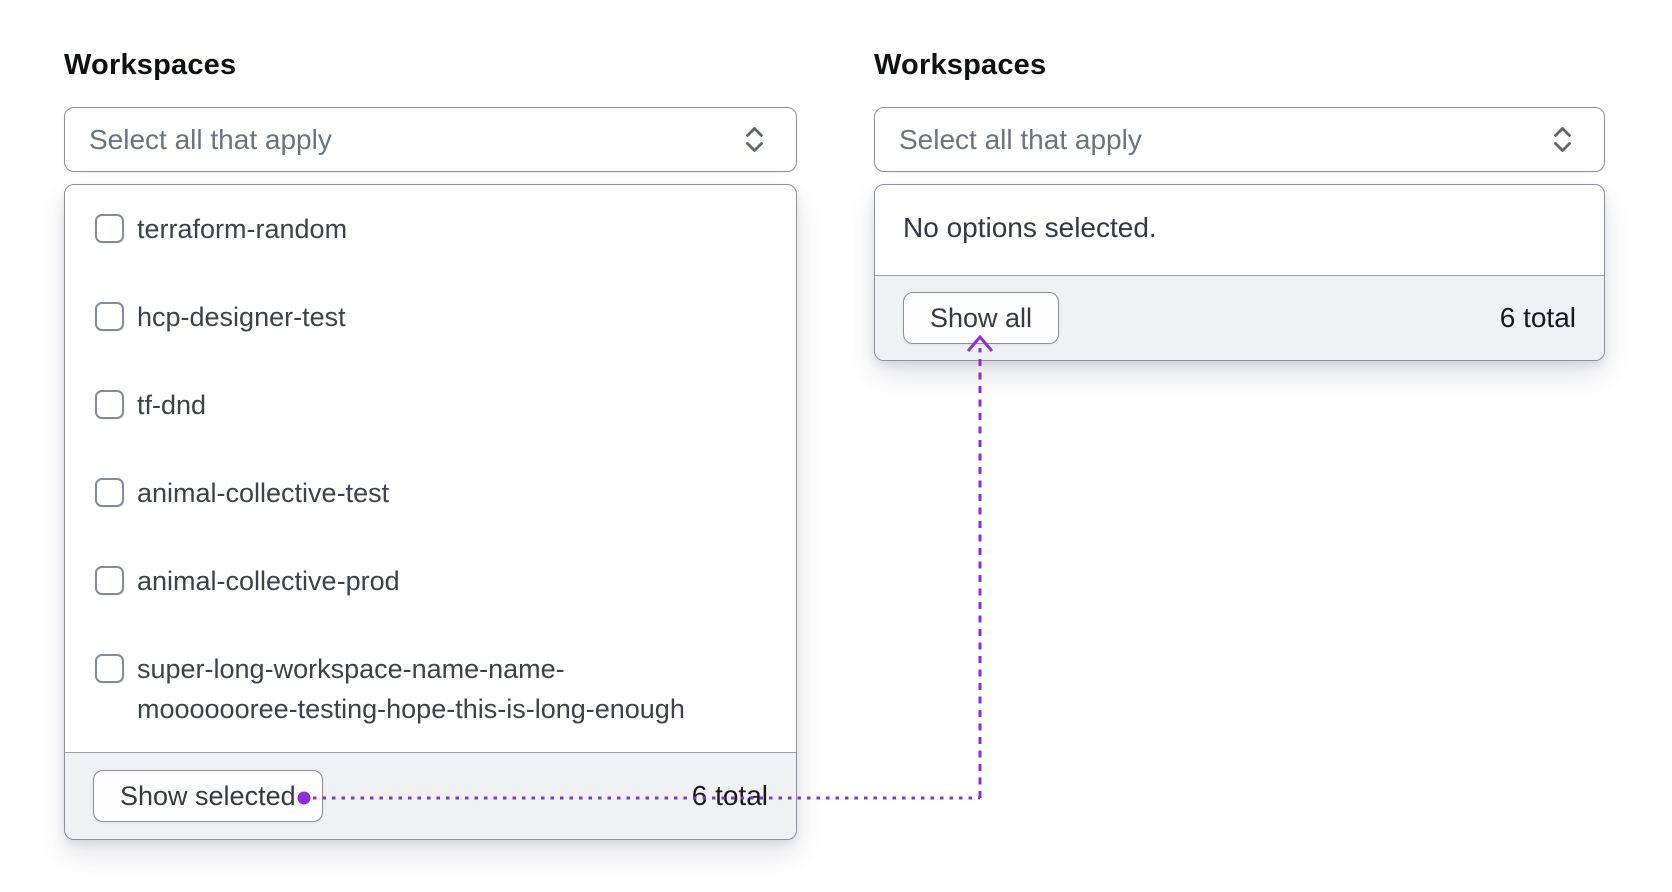  I want to click on options-panel-footer: Show selected 6 total, so click(430, 795).